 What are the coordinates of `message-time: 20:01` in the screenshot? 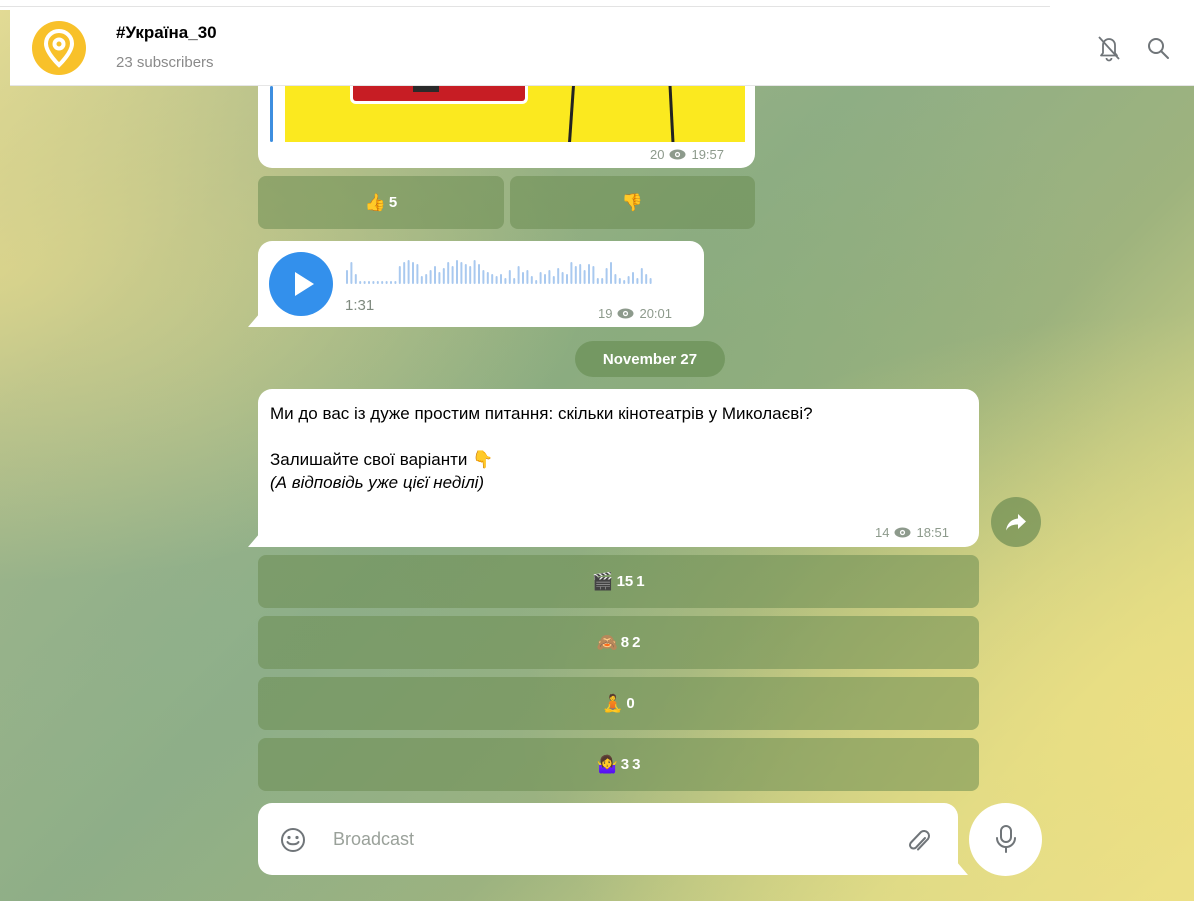 It's located at (656, 313).